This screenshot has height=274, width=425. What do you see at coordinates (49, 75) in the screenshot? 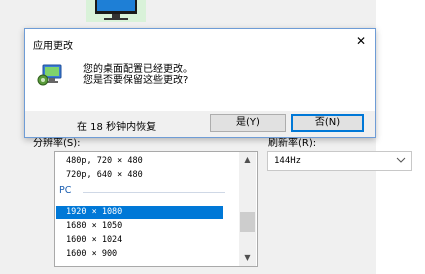
I see `display-settings-icon` at bounding box center [49, 75].